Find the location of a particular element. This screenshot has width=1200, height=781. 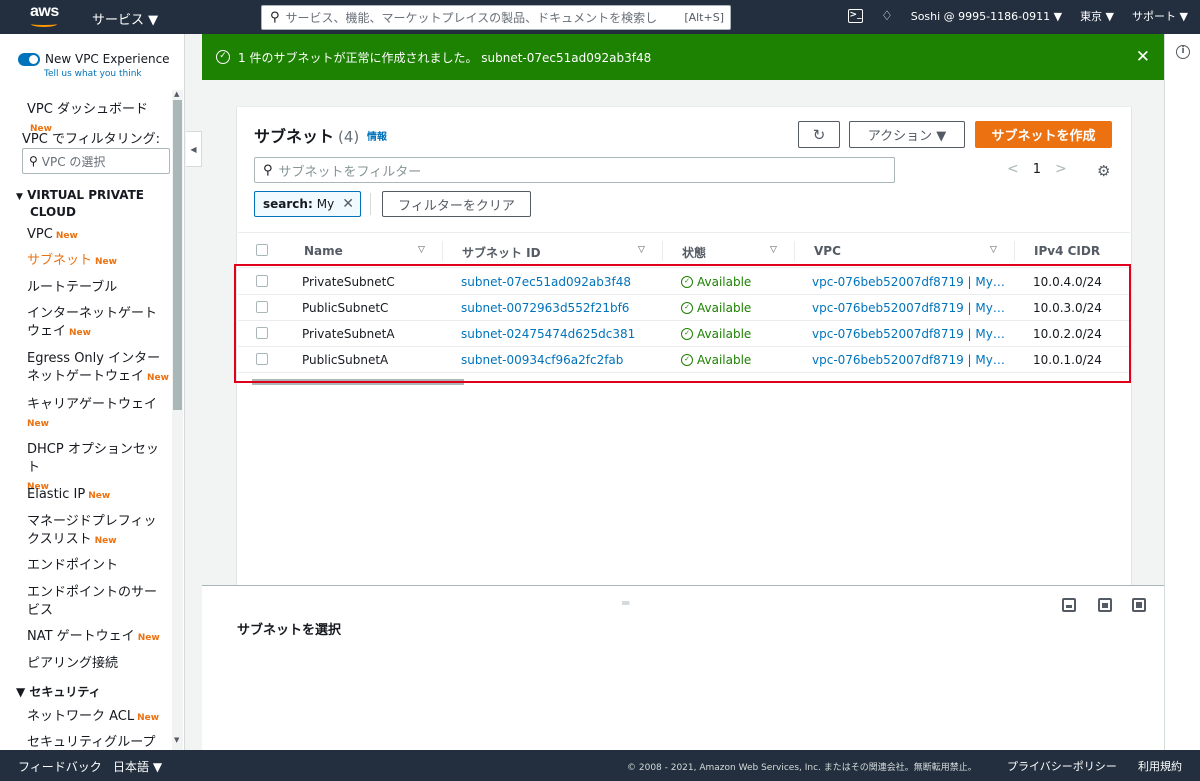

sidebar-item-label: Egress Only インターネットゲートウェイ is located at coordinates (94, 367).